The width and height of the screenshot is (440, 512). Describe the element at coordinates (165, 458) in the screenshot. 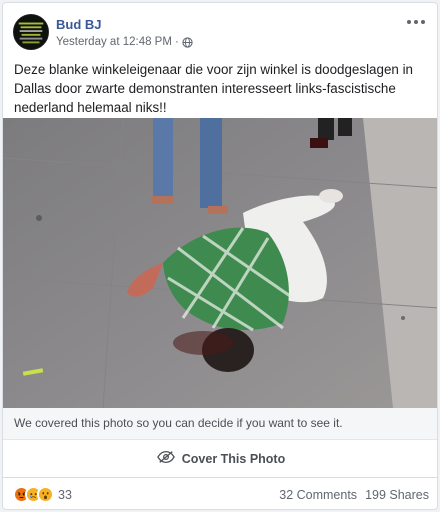

I see `eye-slash-icon` at that location.